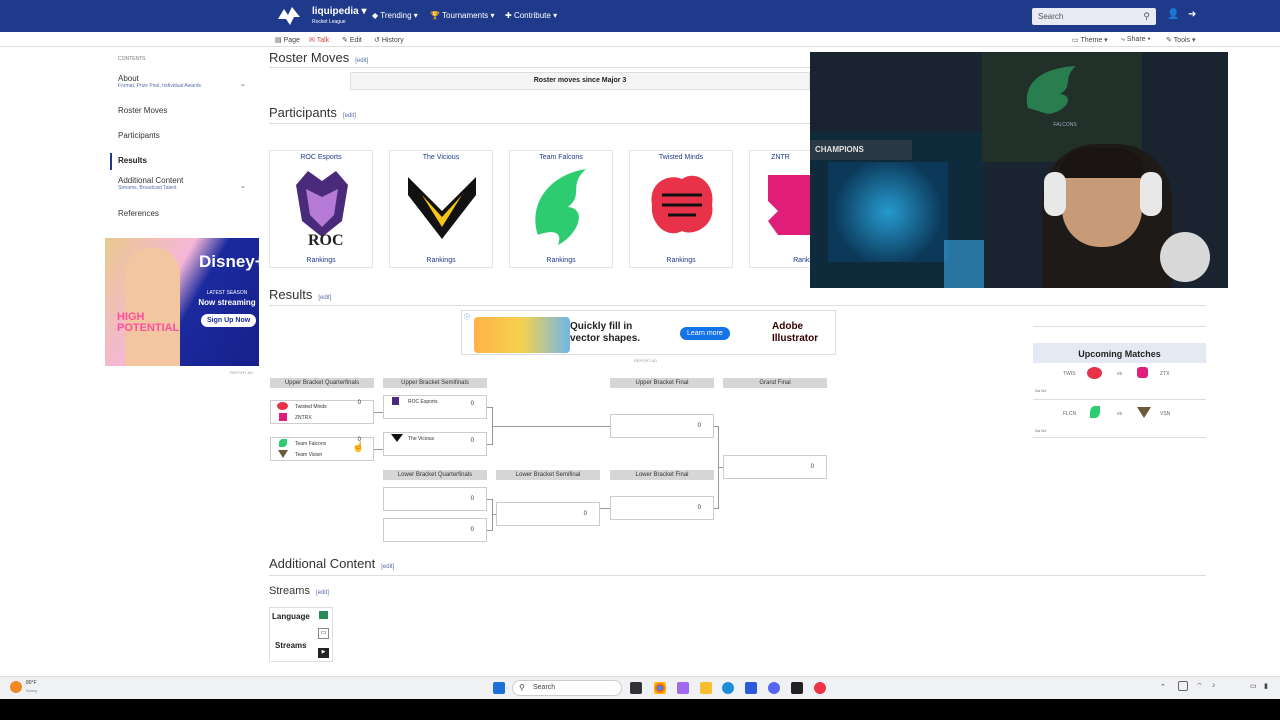 The height and width of the screenshot is (720, 1280). I want to click on team-name: Team Falcons, so click(561, 157).